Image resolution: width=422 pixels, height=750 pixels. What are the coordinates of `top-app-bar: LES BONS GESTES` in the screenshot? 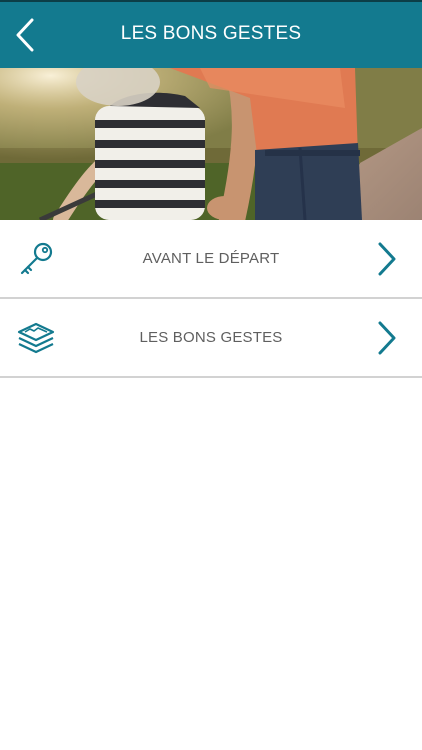 It's located at (211, 34).